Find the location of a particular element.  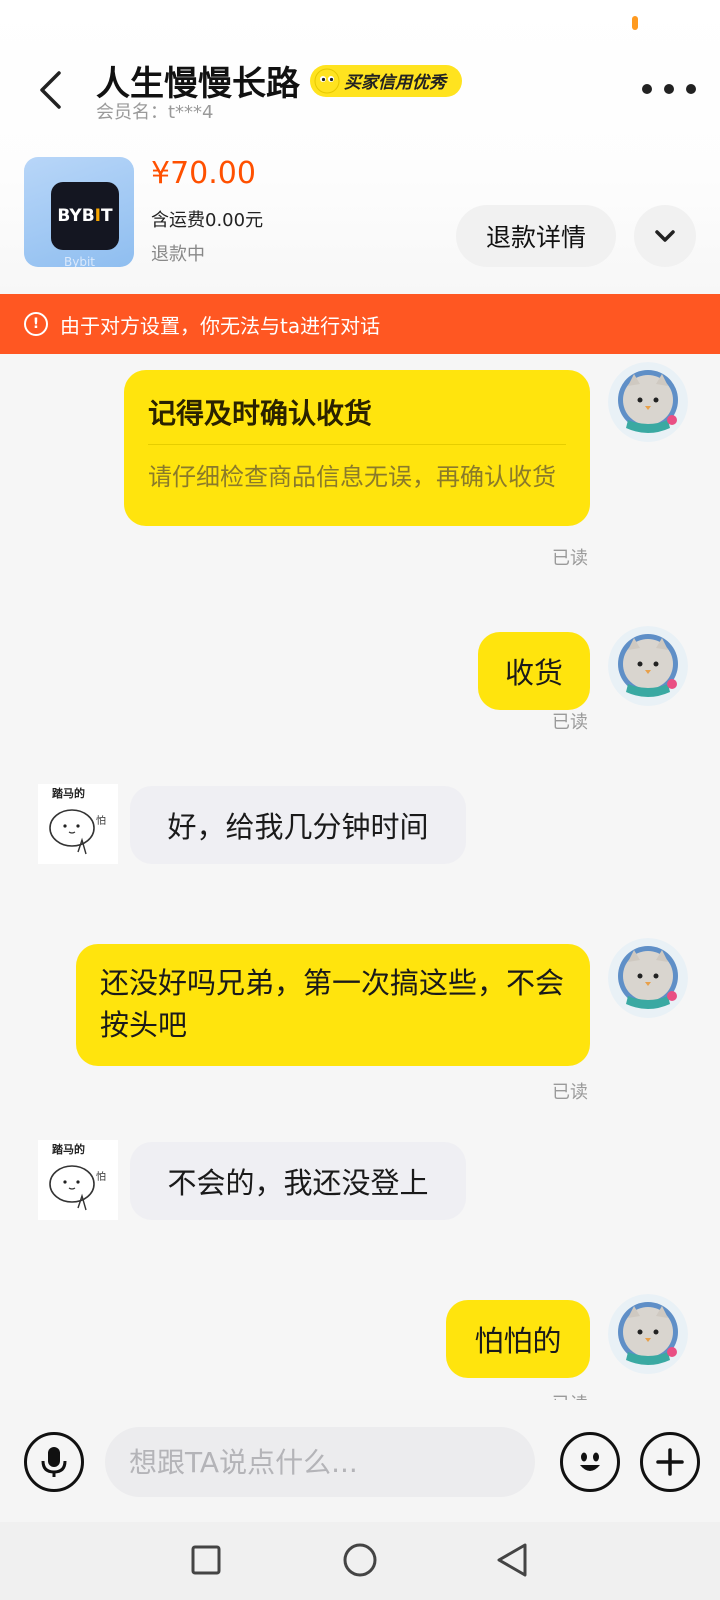

message-bubble: 还没好吗兄弟，第一次搞这些，不会按头吧 is located at coordinates (333, 1005).